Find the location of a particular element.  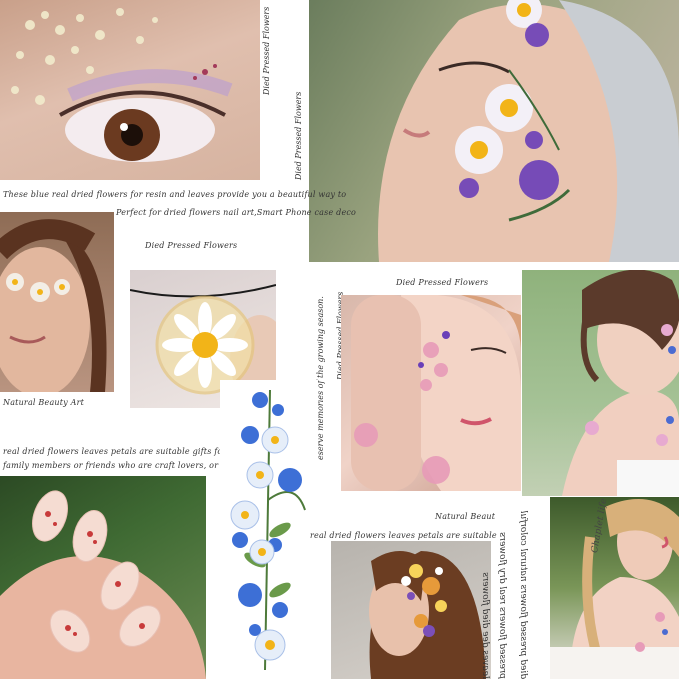

body-flowers-illustration is located at coordinates (614, 589).